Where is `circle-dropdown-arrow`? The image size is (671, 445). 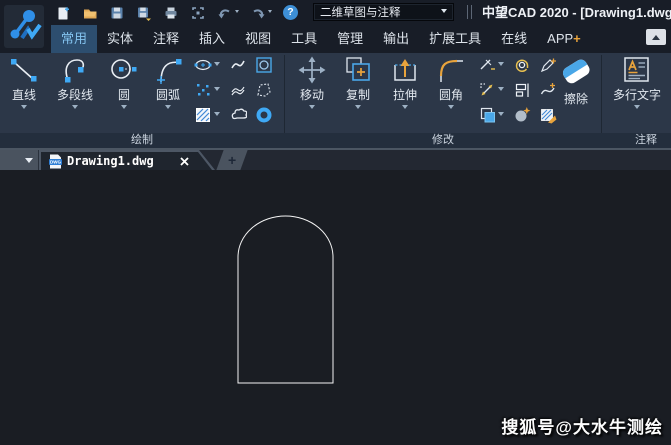 circle-dropdown-arrow is located at coordinates (124, 108).